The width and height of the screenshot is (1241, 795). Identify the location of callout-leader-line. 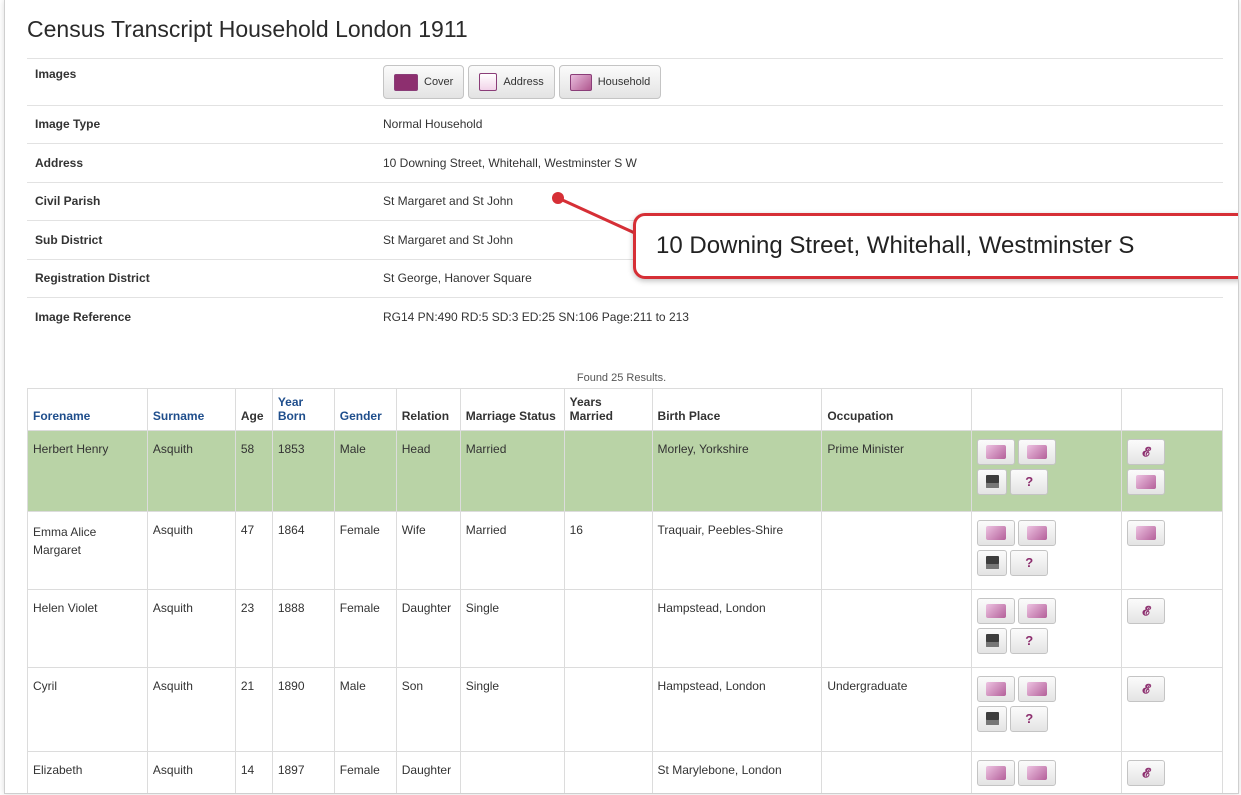
(597, 216).